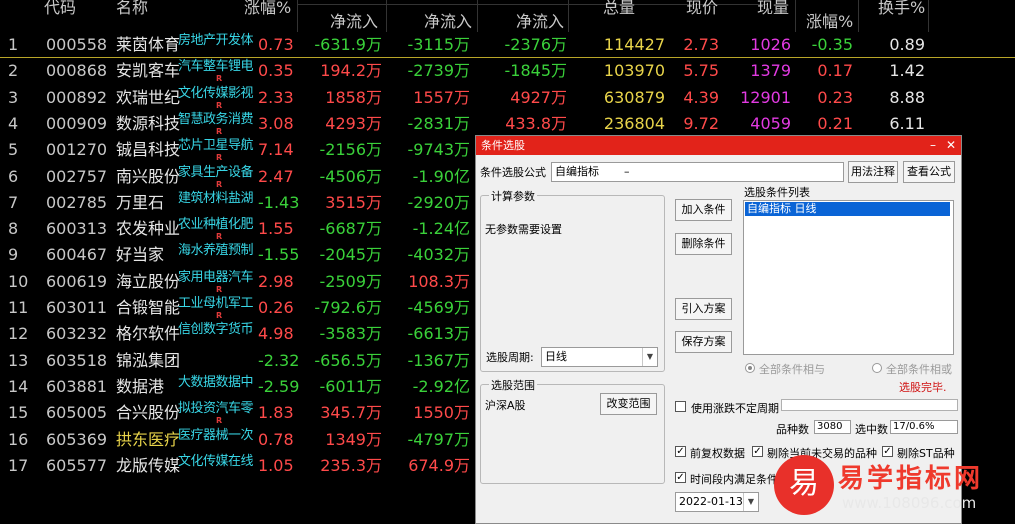  Describe the element at coordinates (279, 360) in the screenshot. I see `change-pct: -2.32` at that location.